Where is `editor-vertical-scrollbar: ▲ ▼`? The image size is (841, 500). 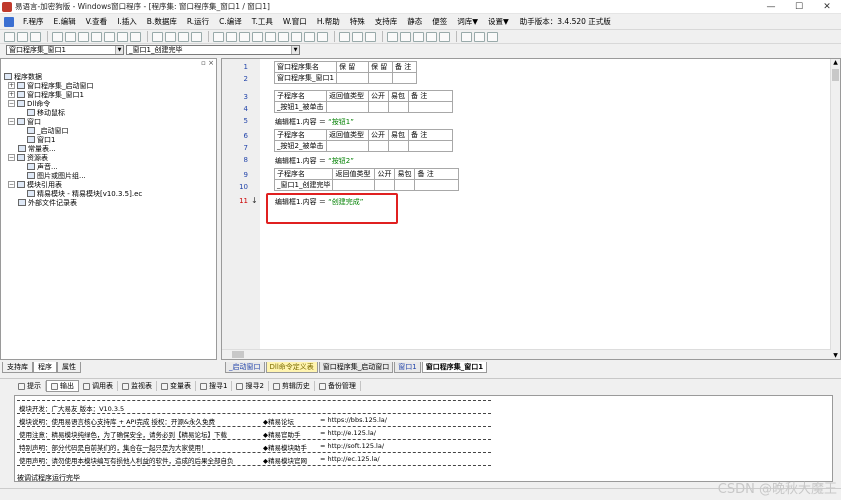
editor-vertical-scrollbar: ▲ ▼ is located at coordinates (835, 209).